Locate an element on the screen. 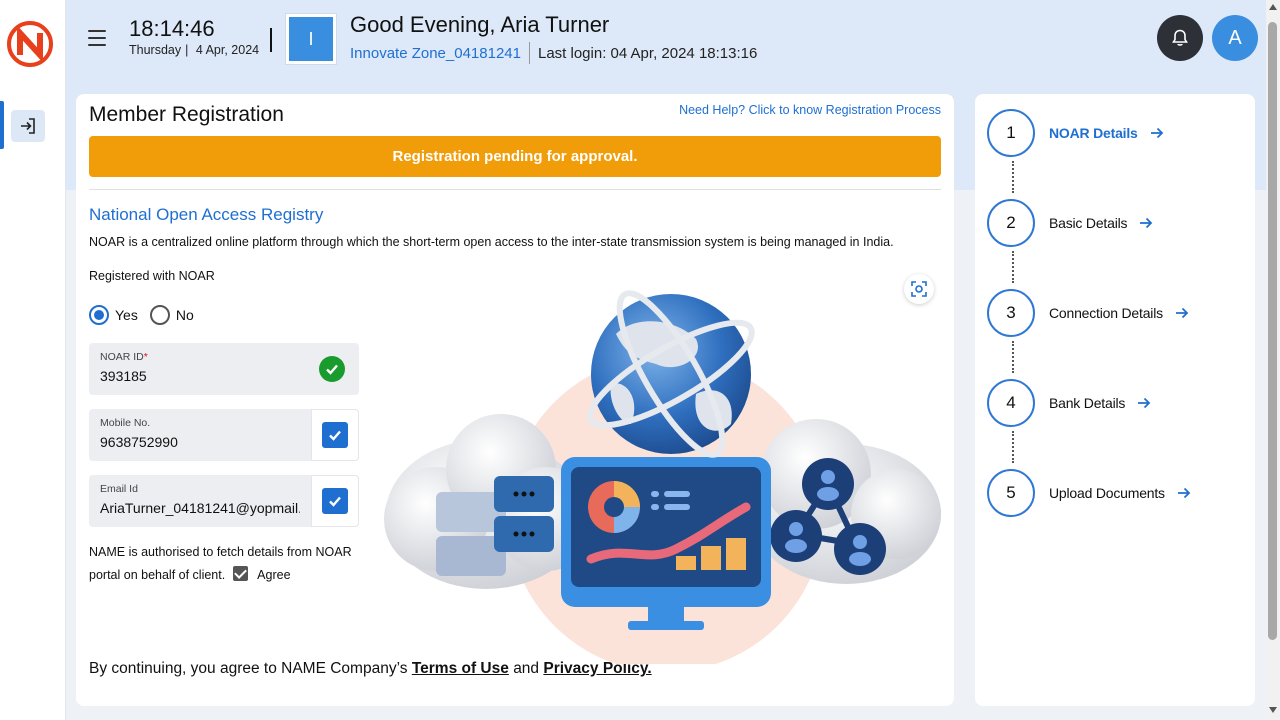 This screenshot has width=1280, height=720. verified-check-icon is located at coordinates (332, 369).